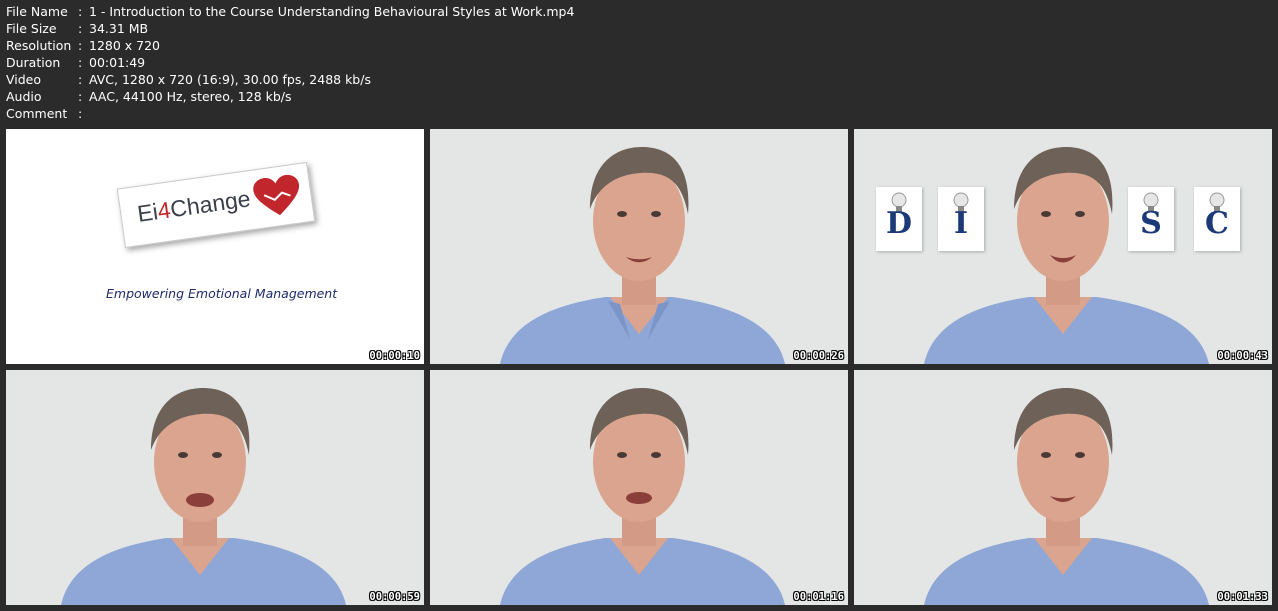 The height and width of the screenshot is (611, 1278). What do you see at coordinates (37, 11) in the screenshot?
I see `meta-key: File Name` at bounding box center [37, 11].